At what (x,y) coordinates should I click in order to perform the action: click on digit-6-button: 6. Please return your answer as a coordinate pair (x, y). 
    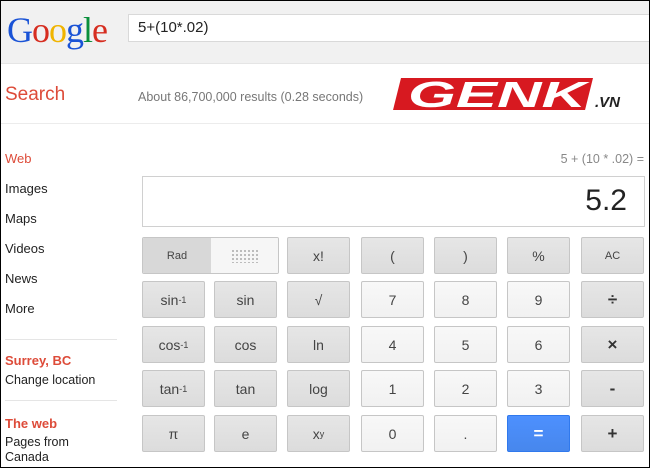
    Looking at the image, I should click on (538, 344).